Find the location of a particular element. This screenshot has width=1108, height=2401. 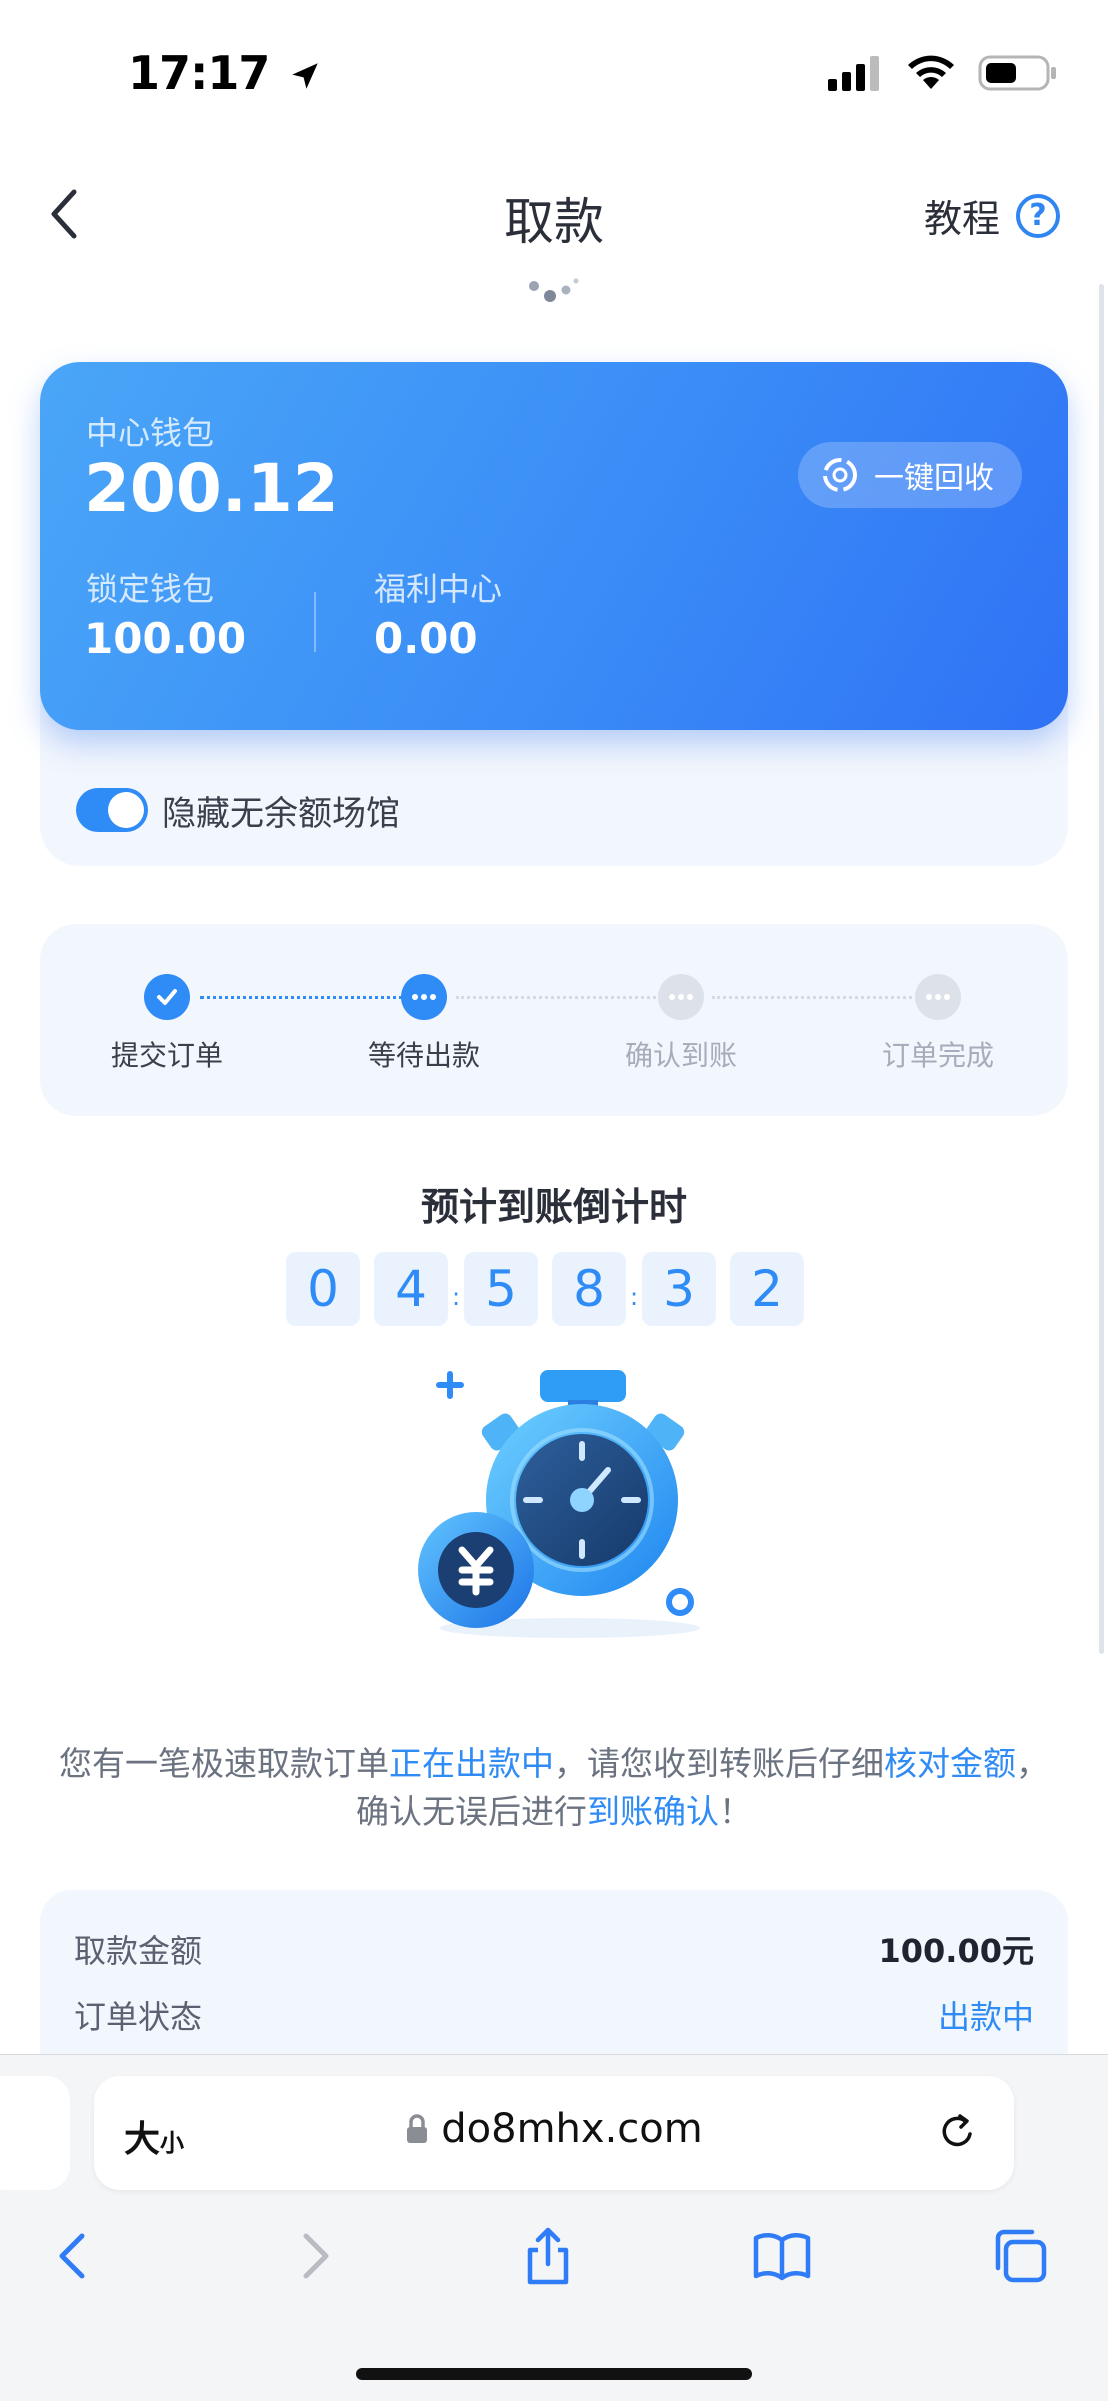

home-indicator is located at coordinates (554, 2374).